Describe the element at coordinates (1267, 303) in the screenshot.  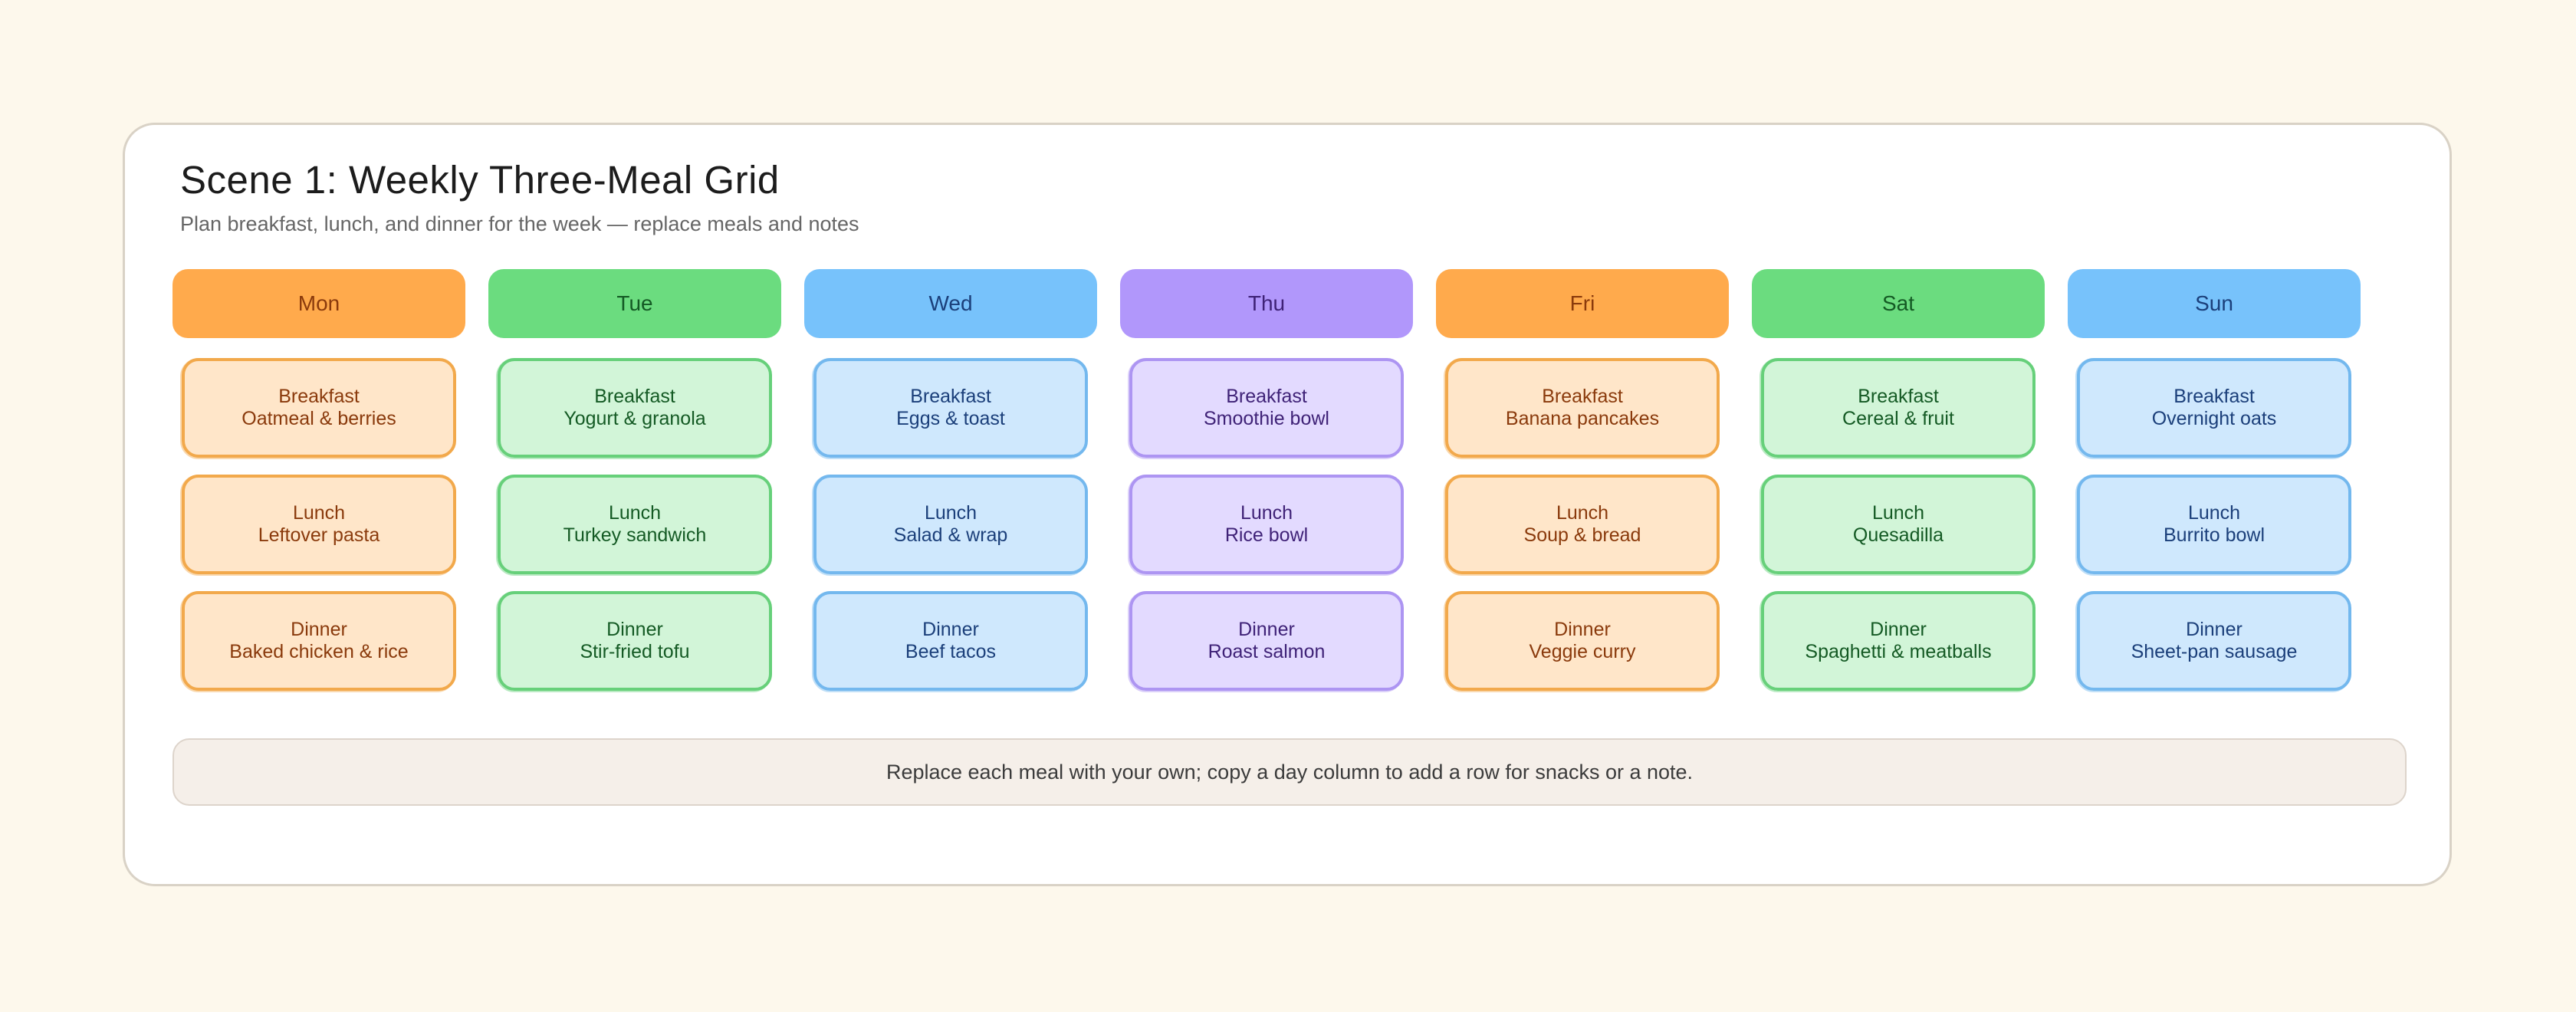
I see `day-header: Thu` at that location.